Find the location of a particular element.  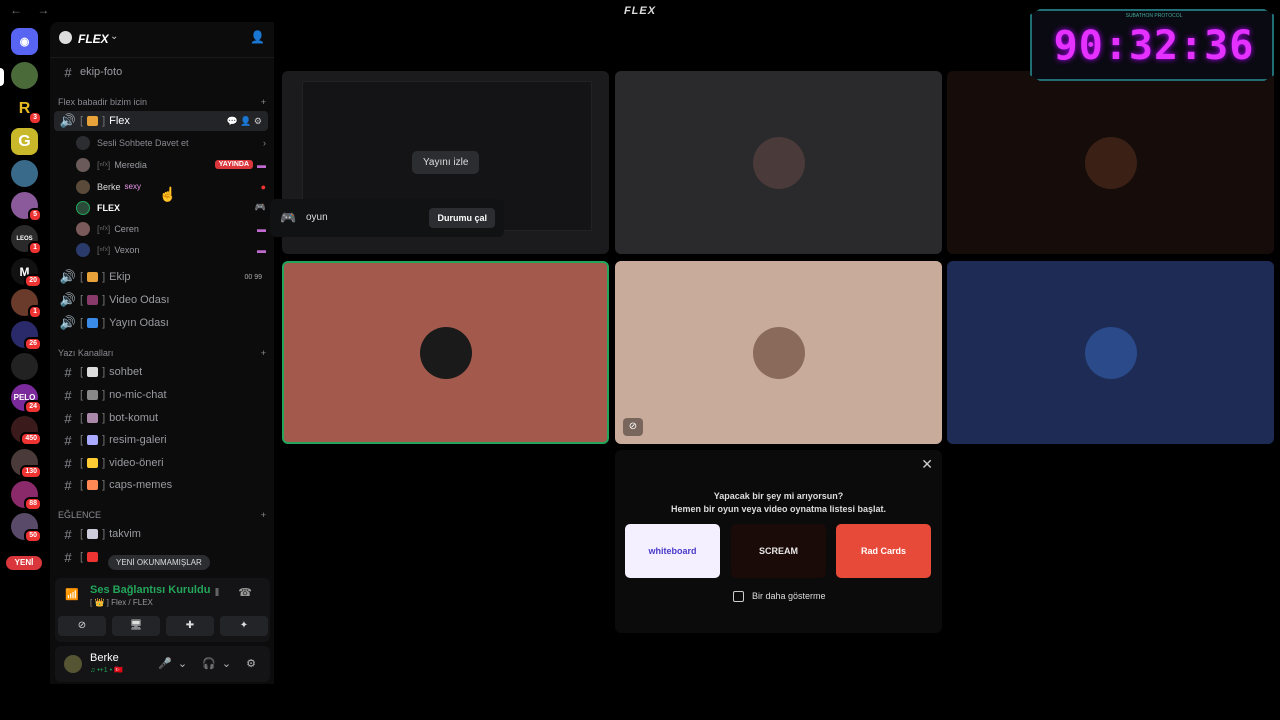

user-status: ♫ •+1 • 🇹🇷 is located at coordinates (106, 670).